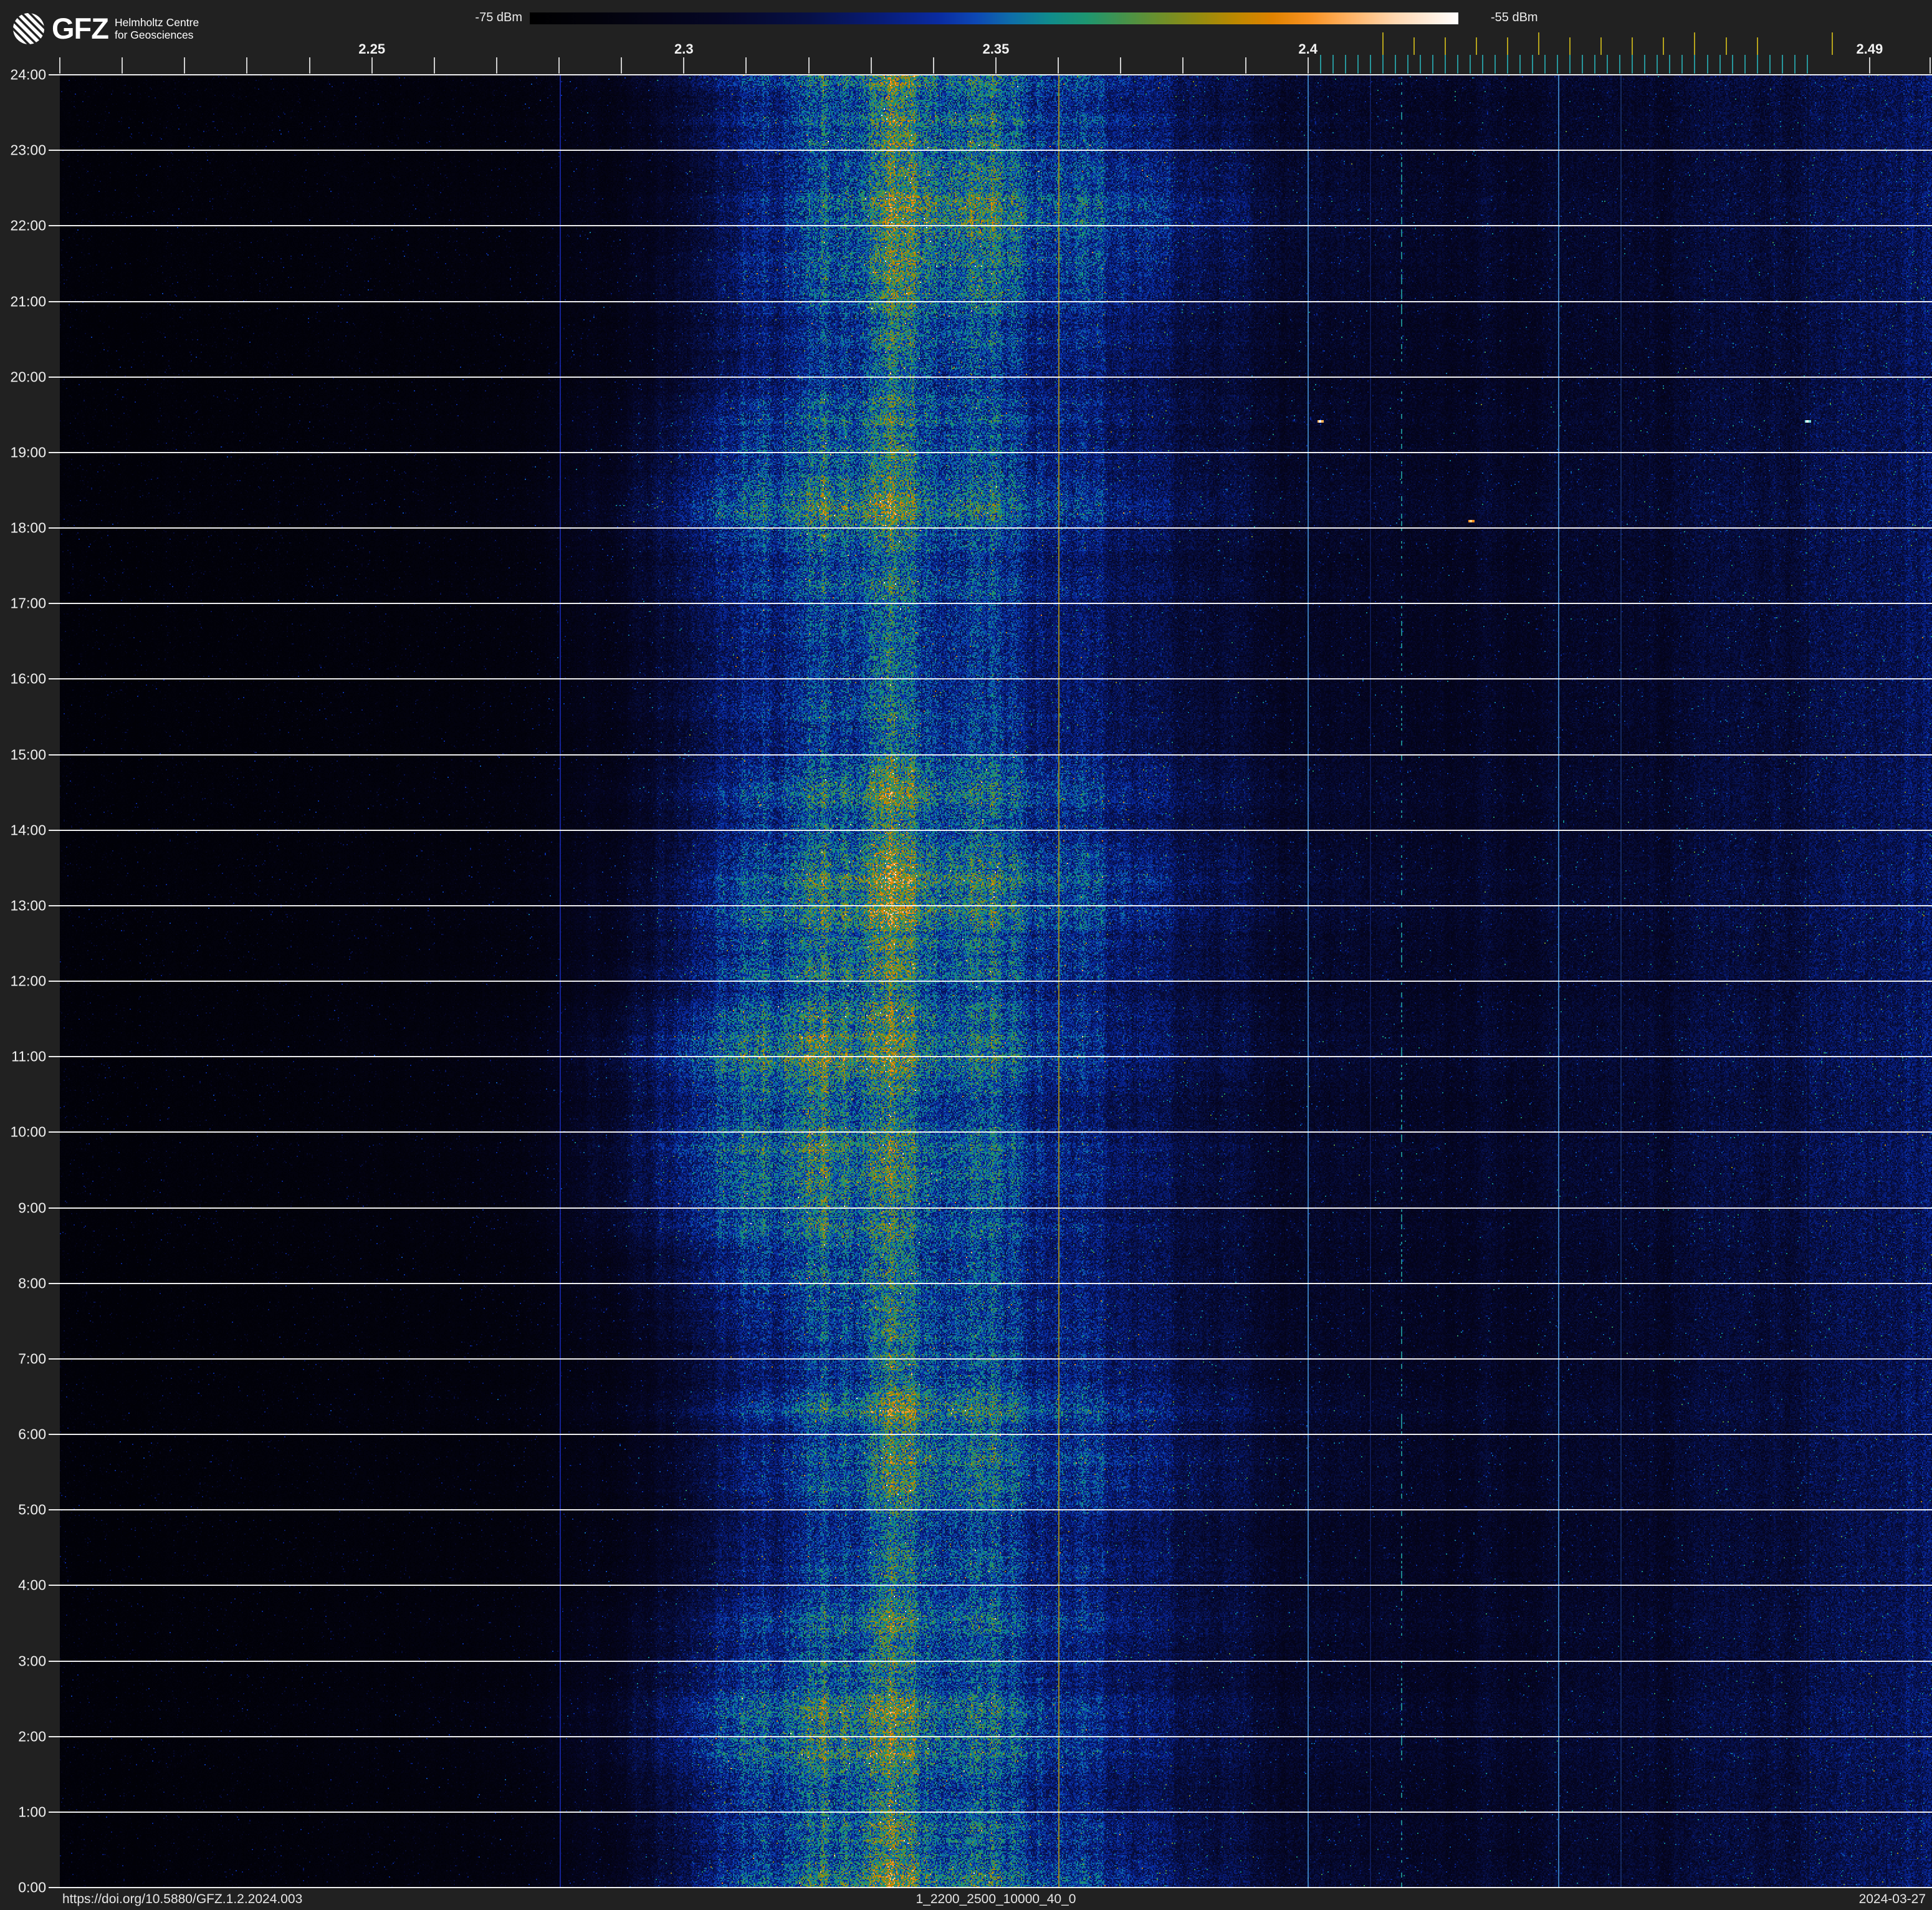  Describe the element at coordinates (28, 980) in the screenshot. I see `hour-label-12-00: 12:00` at that location.